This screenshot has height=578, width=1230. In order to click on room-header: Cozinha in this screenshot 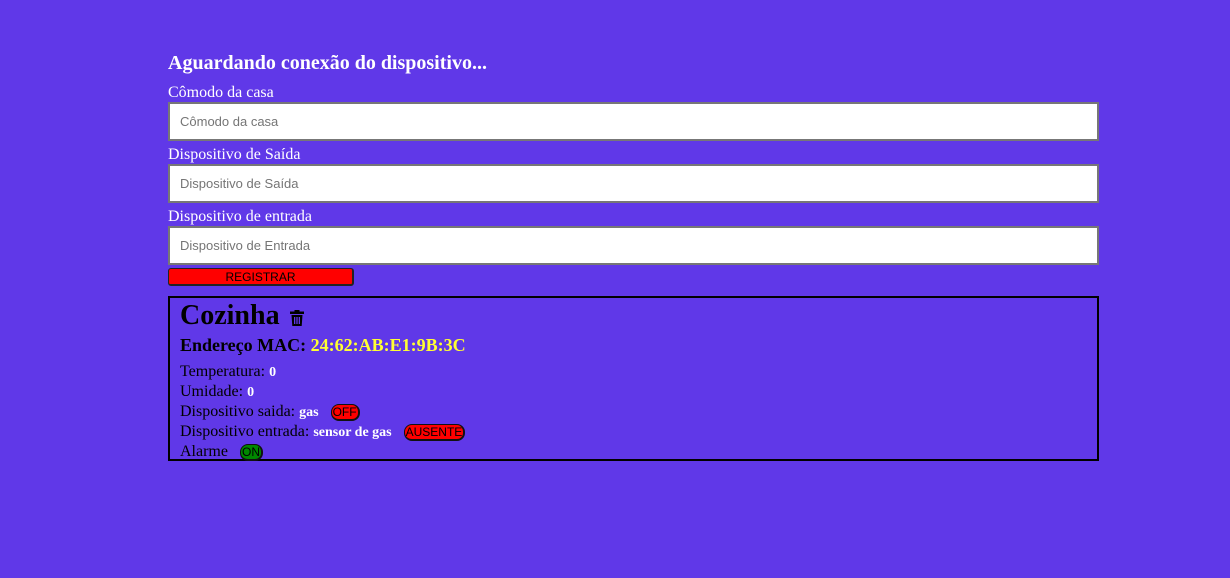, I will do `click(633, 316)`.